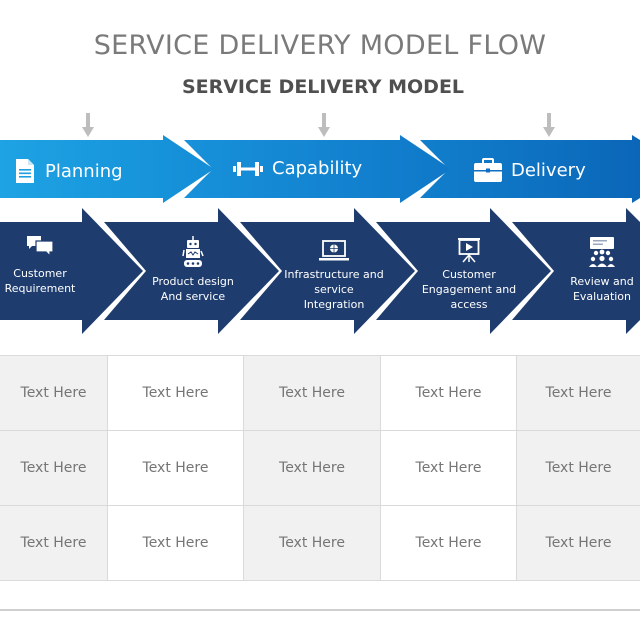 The width and height of the screenshot is (640, 640). Describe the element at coordinates (469, 304) in the screenshot. I see `step-label-line: access` at that location.